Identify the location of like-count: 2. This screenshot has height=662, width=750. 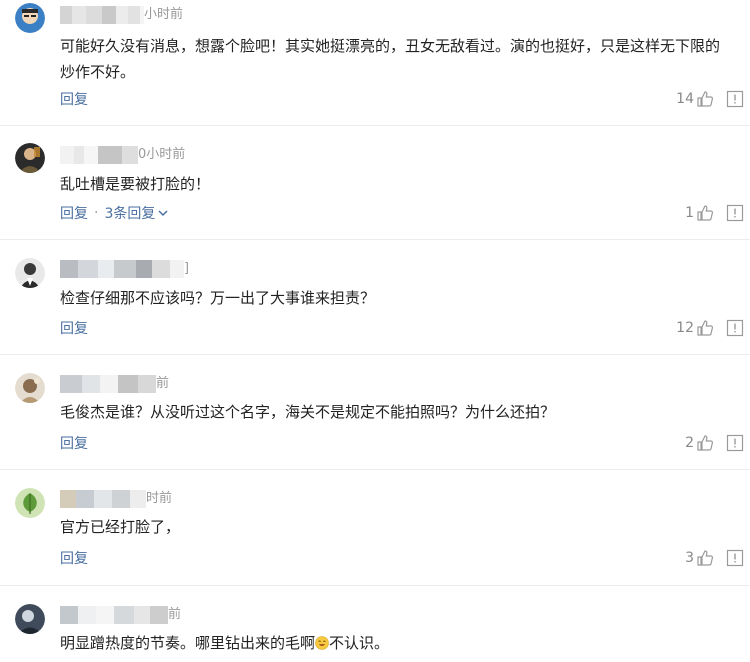
(689, 443).